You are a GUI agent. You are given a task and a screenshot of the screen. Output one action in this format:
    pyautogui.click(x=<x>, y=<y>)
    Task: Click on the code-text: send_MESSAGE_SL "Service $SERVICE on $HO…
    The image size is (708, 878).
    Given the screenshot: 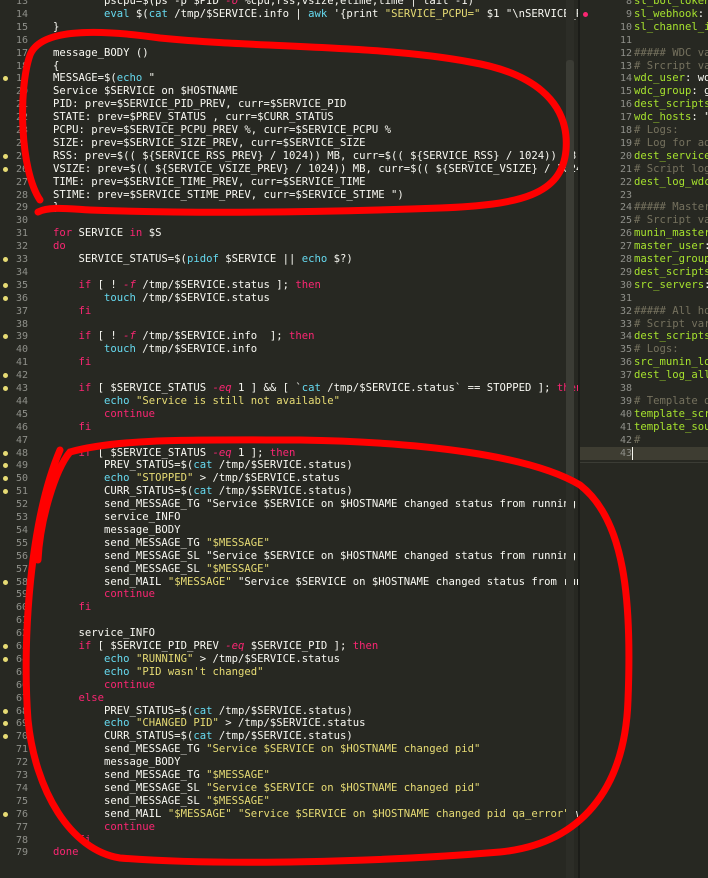 What is the action you would take?
    pyautogui.click(x=315, y=556)
    